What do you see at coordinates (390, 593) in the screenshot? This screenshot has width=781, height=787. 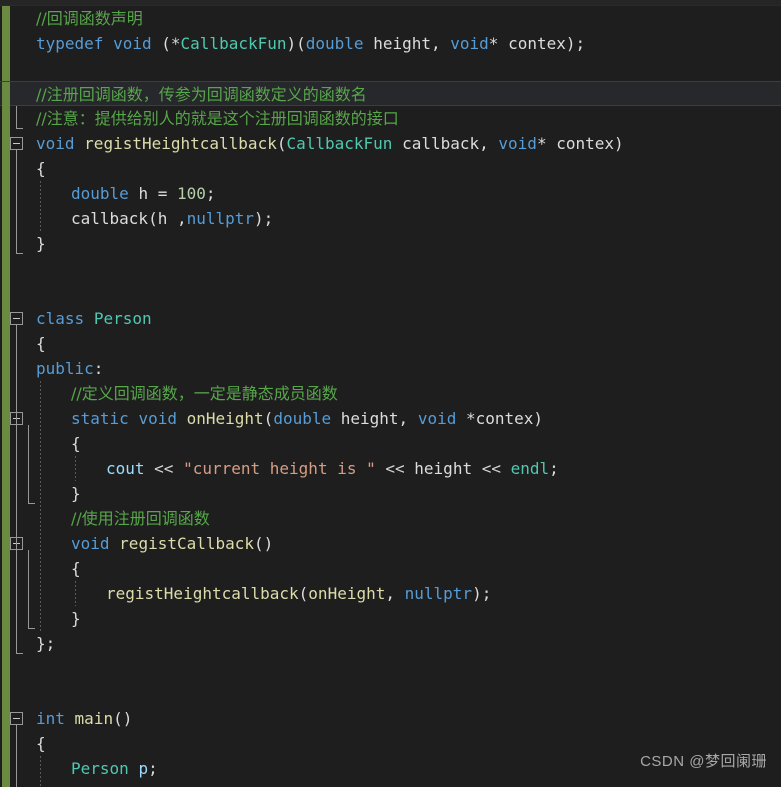 I see `code-line: registHeightcallback(onHeight, nullptr);` at bounding box center [390, 593].